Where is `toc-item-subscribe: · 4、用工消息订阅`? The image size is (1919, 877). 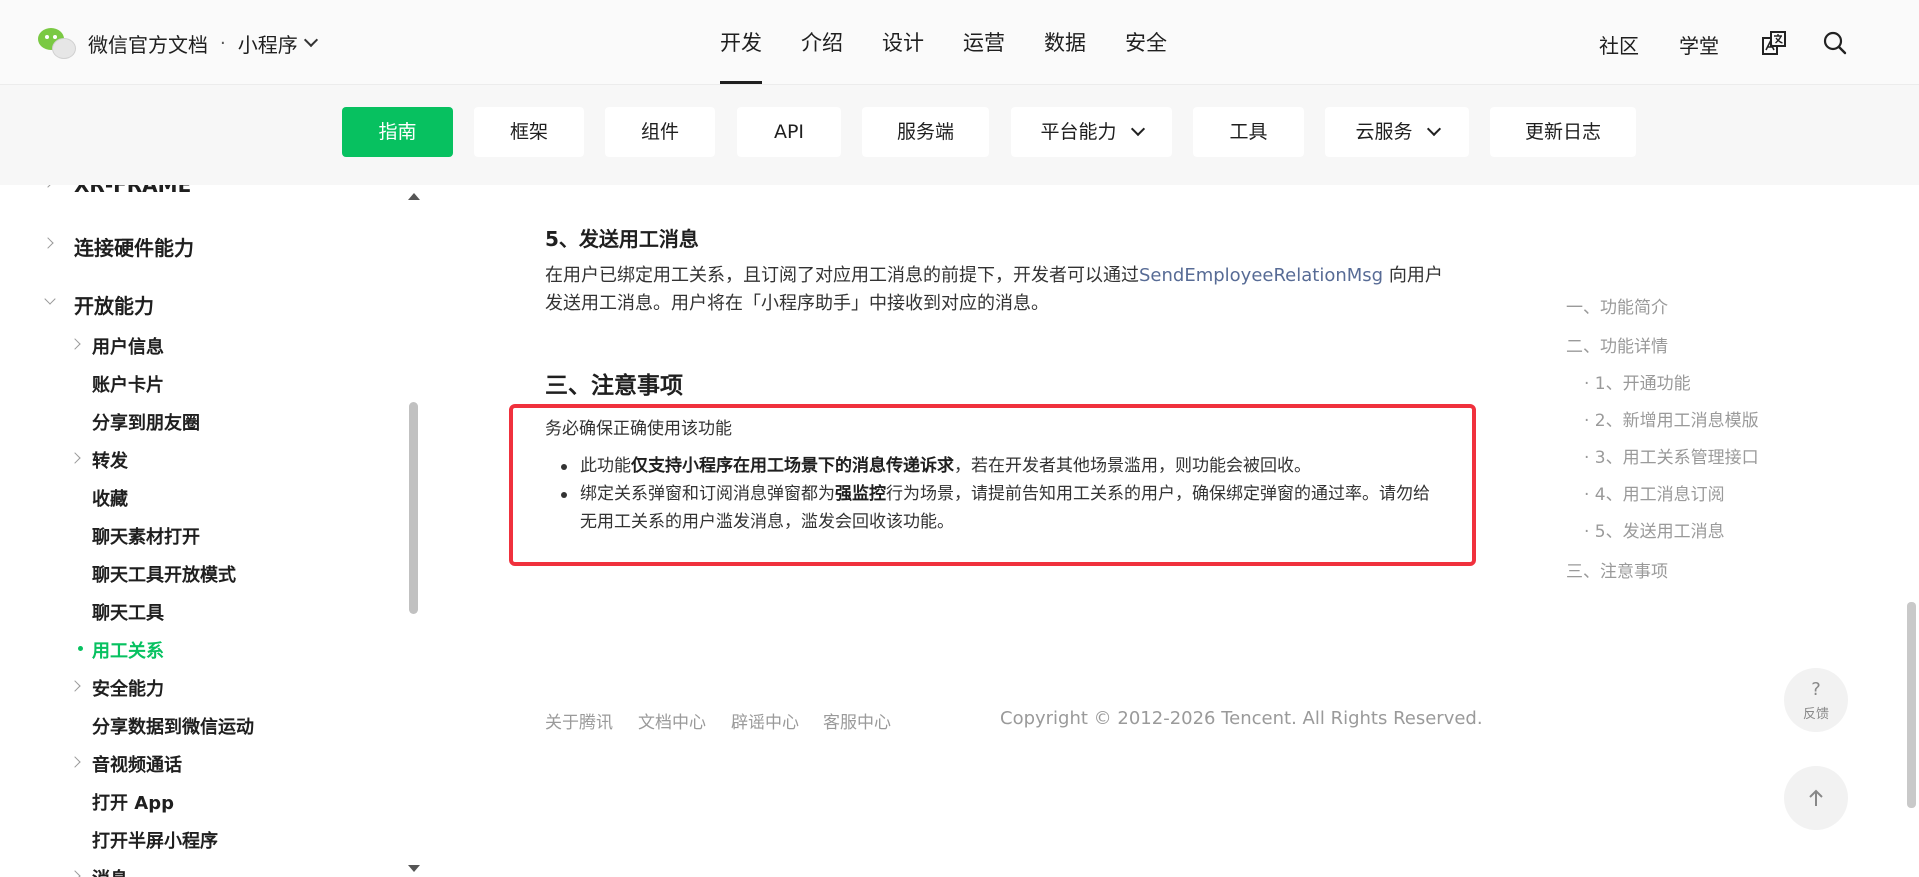 toc-item-subscribe: · 4、用工消息订阅 is located at coordinates (1654, 492).